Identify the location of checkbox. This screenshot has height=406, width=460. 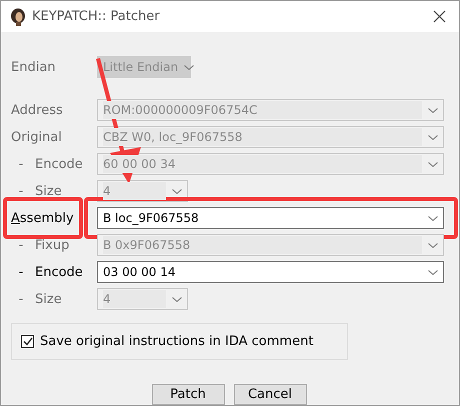
(27, 341).